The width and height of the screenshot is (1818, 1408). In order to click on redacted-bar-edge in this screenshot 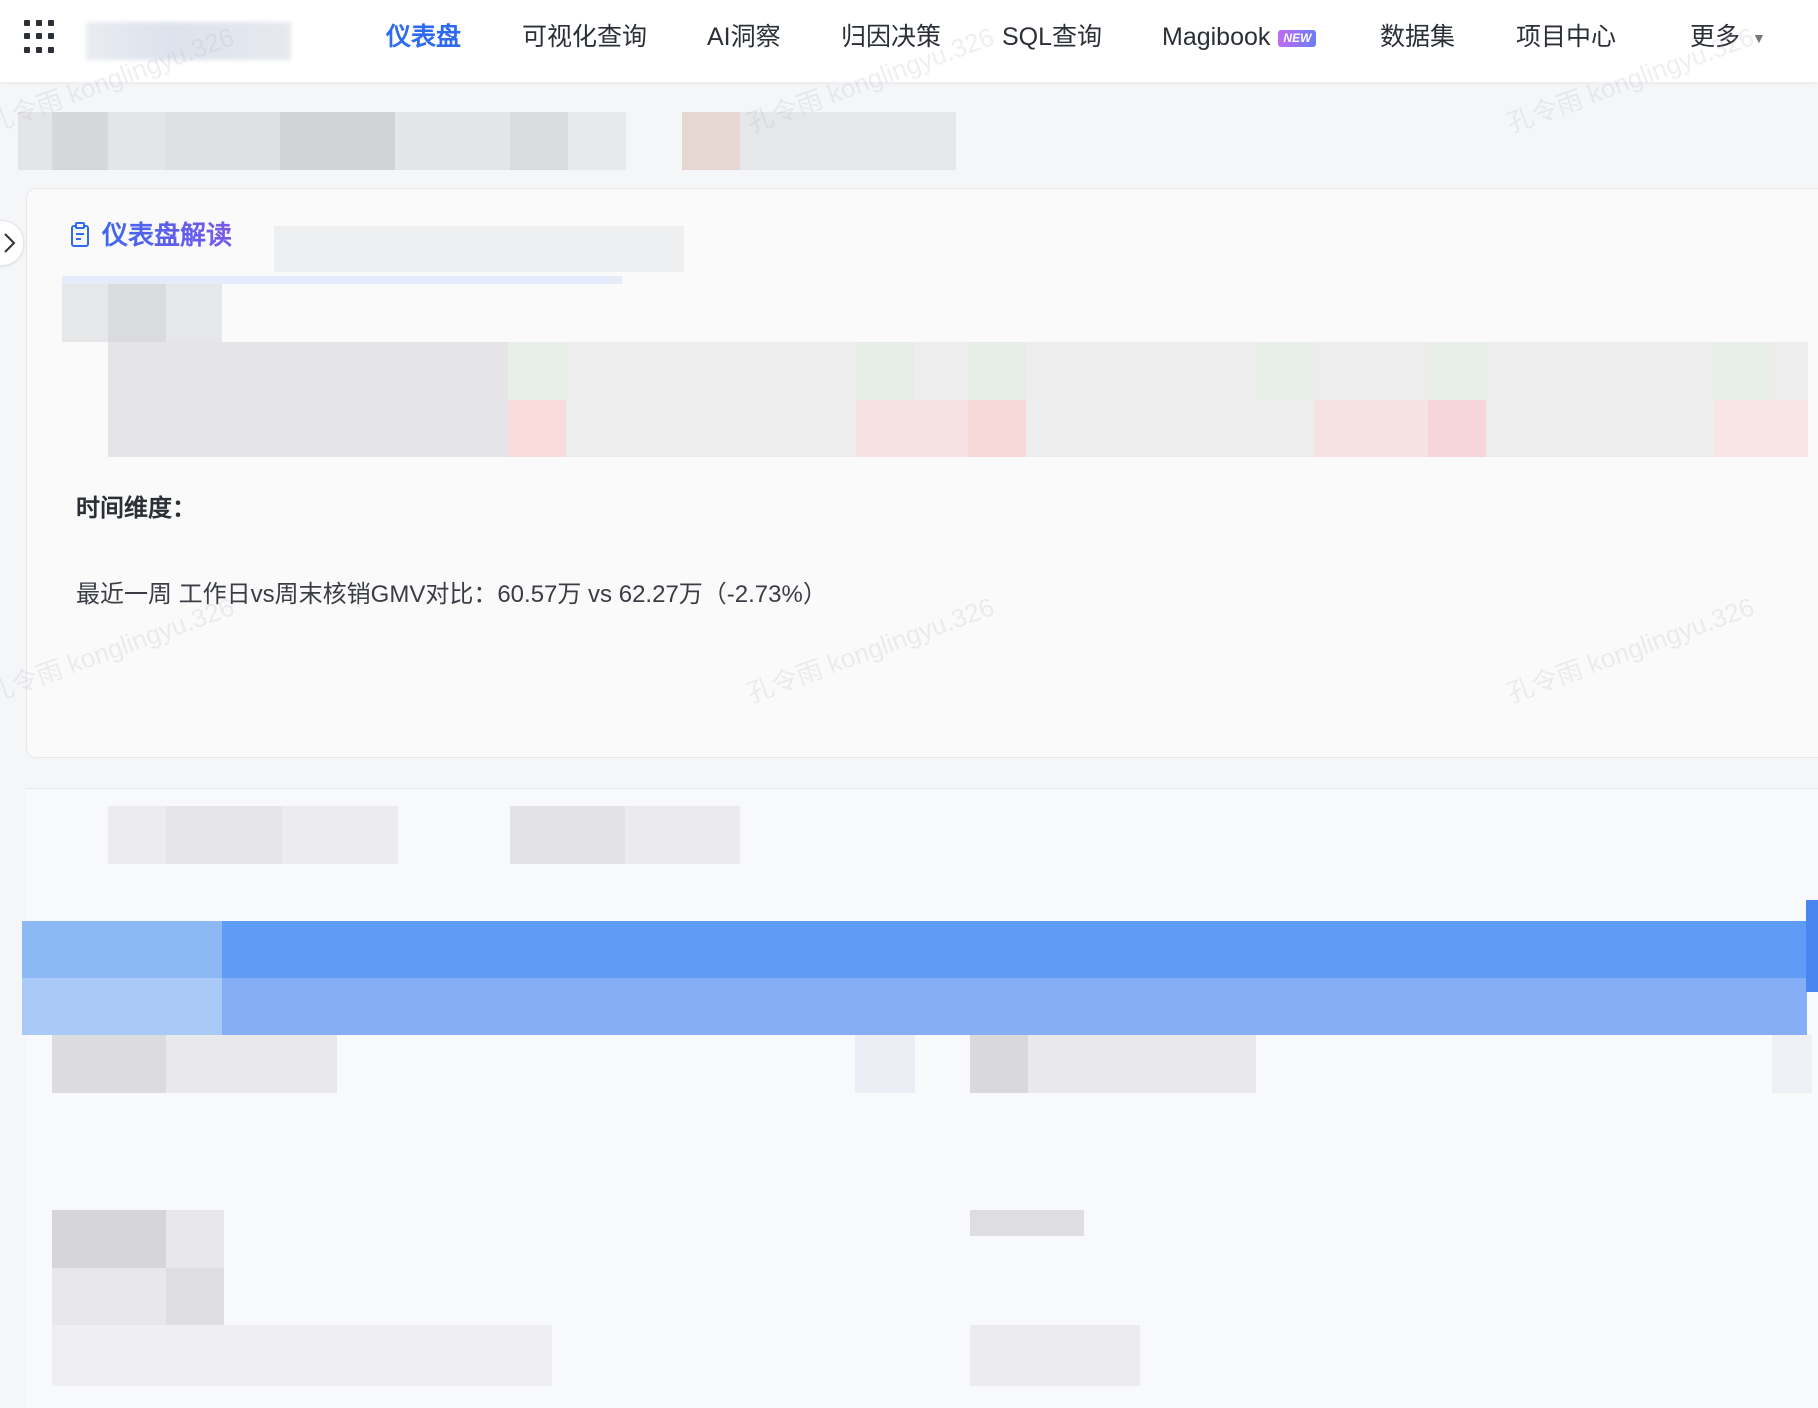, I will do `click(1812, 946)`.